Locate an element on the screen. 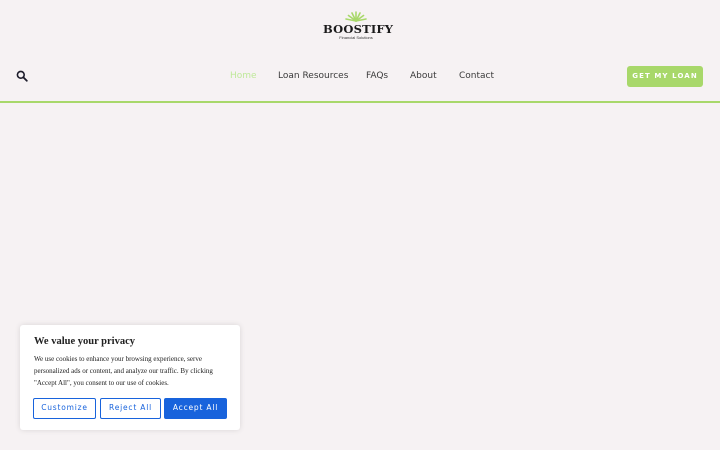  nav-item-contact: Contact is located at coordinates (476, 76).